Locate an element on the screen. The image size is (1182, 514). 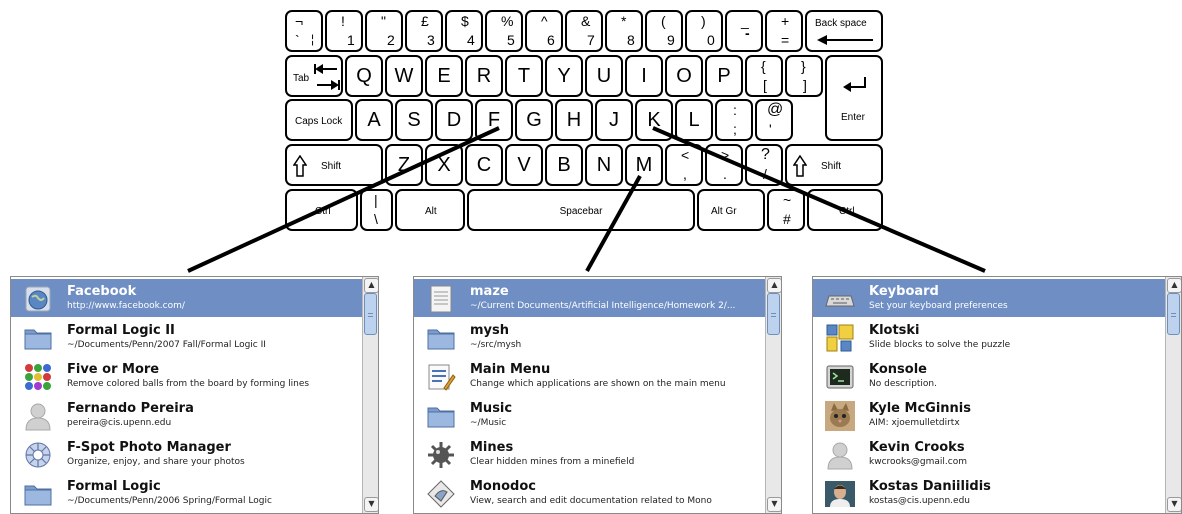
key-2: " 2 is located at coordinates (384, 31).